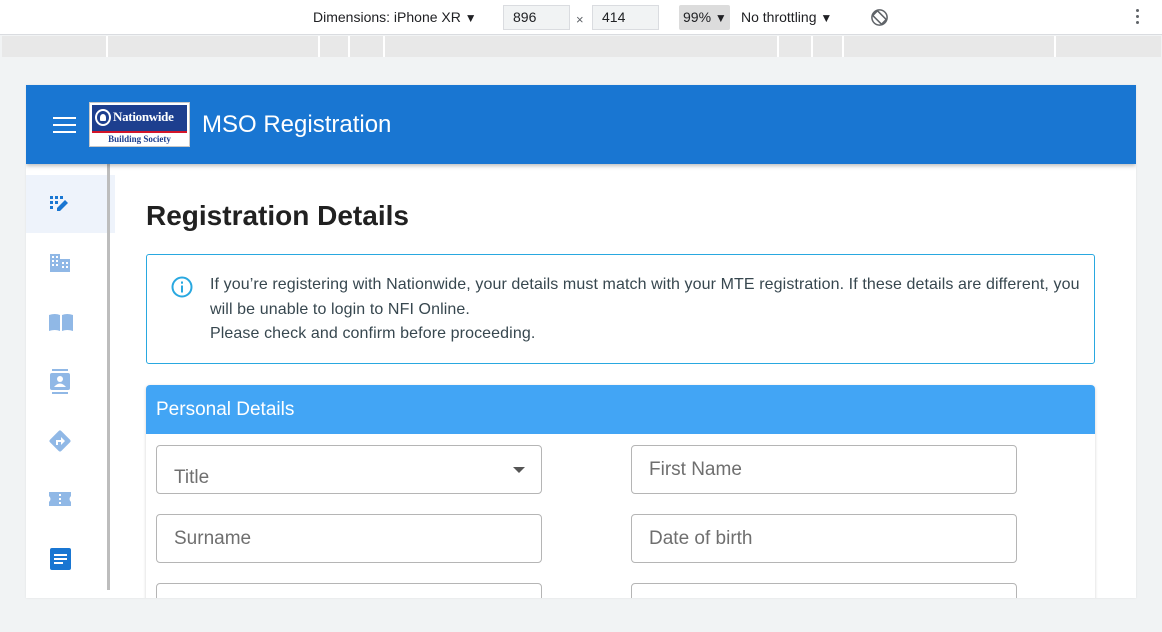 This screenshot has height=632, width=1162. What do you see at coordinates (701, 538) in the screenshot?
I see `dob-placeholder: Date of birth` at bounding box center [701, 538].